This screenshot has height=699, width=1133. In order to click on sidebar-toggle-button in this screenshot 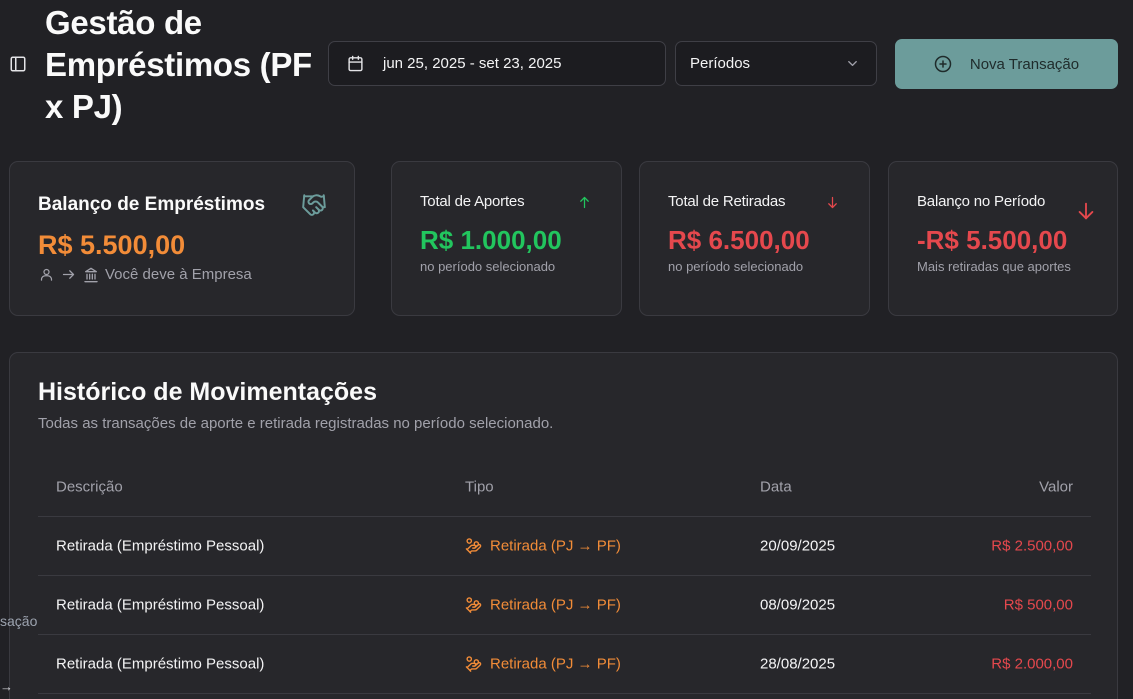, I will do `click(18, 64)`.